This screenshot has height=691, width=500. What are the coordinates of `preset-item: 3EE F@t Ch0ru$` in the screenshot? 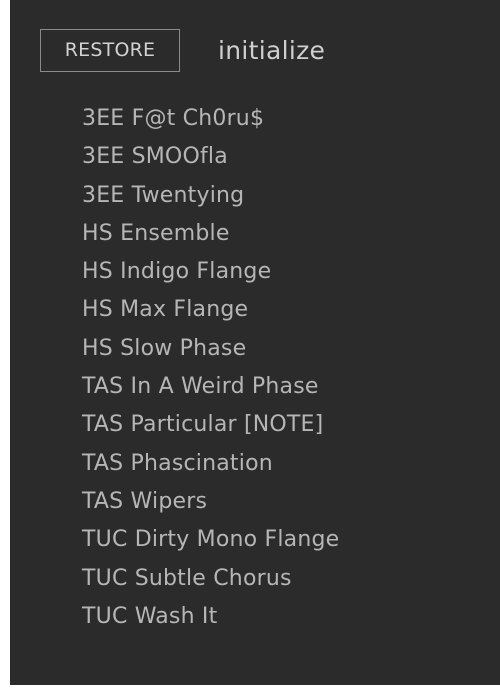 It's located at (210, 119).